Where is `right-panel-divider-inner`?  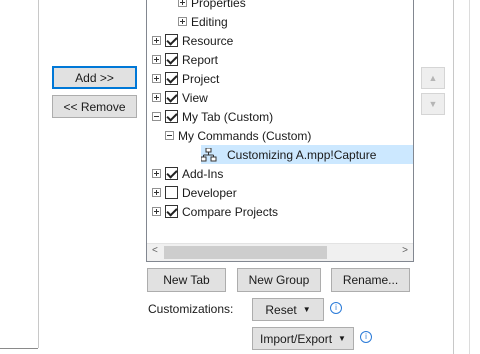
right-panel-divider-inner is located at coordinates (469, 177).